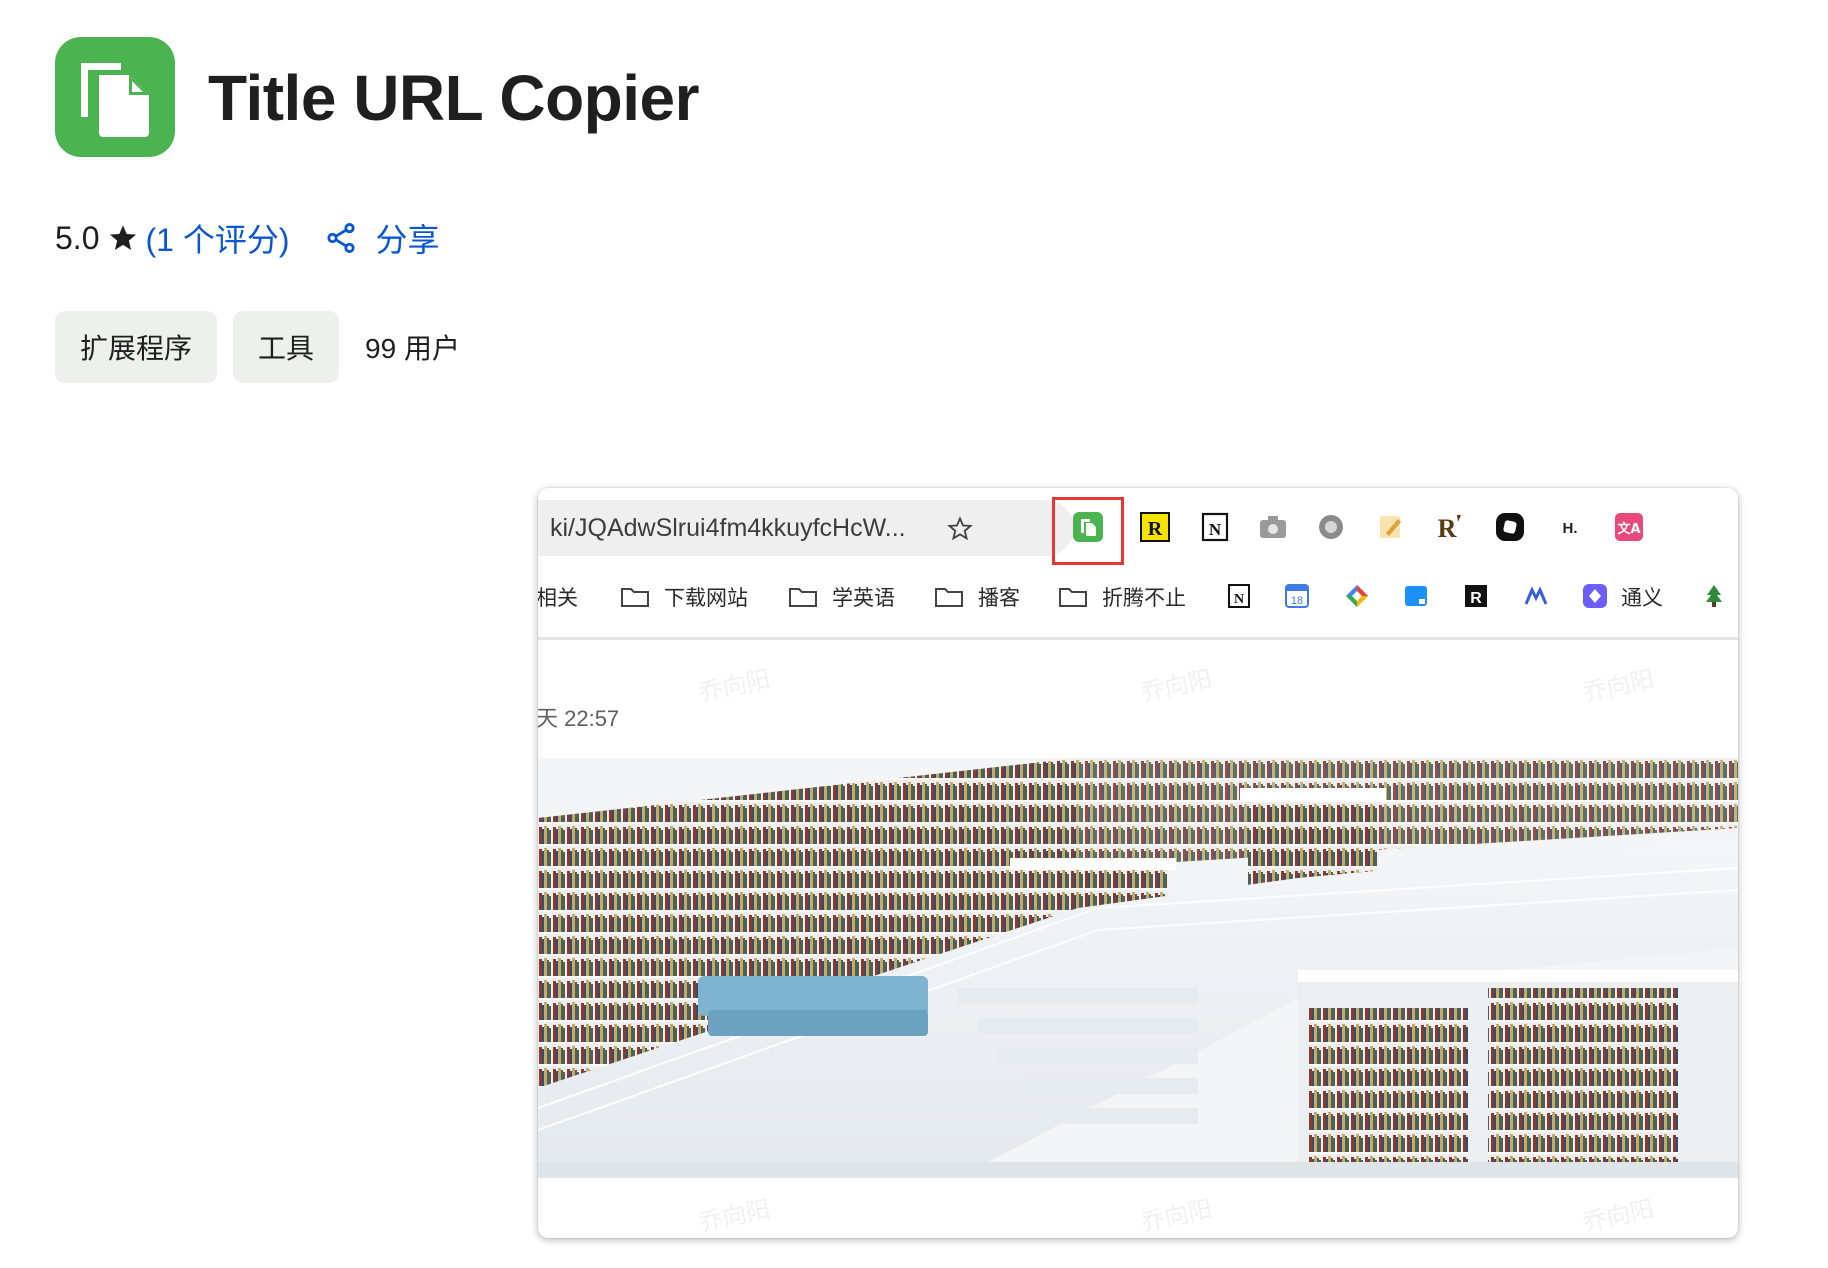  Describe the element at coordinates (977, 597) in the screenshot. I see `bookmark-folder: 播客` at that location.